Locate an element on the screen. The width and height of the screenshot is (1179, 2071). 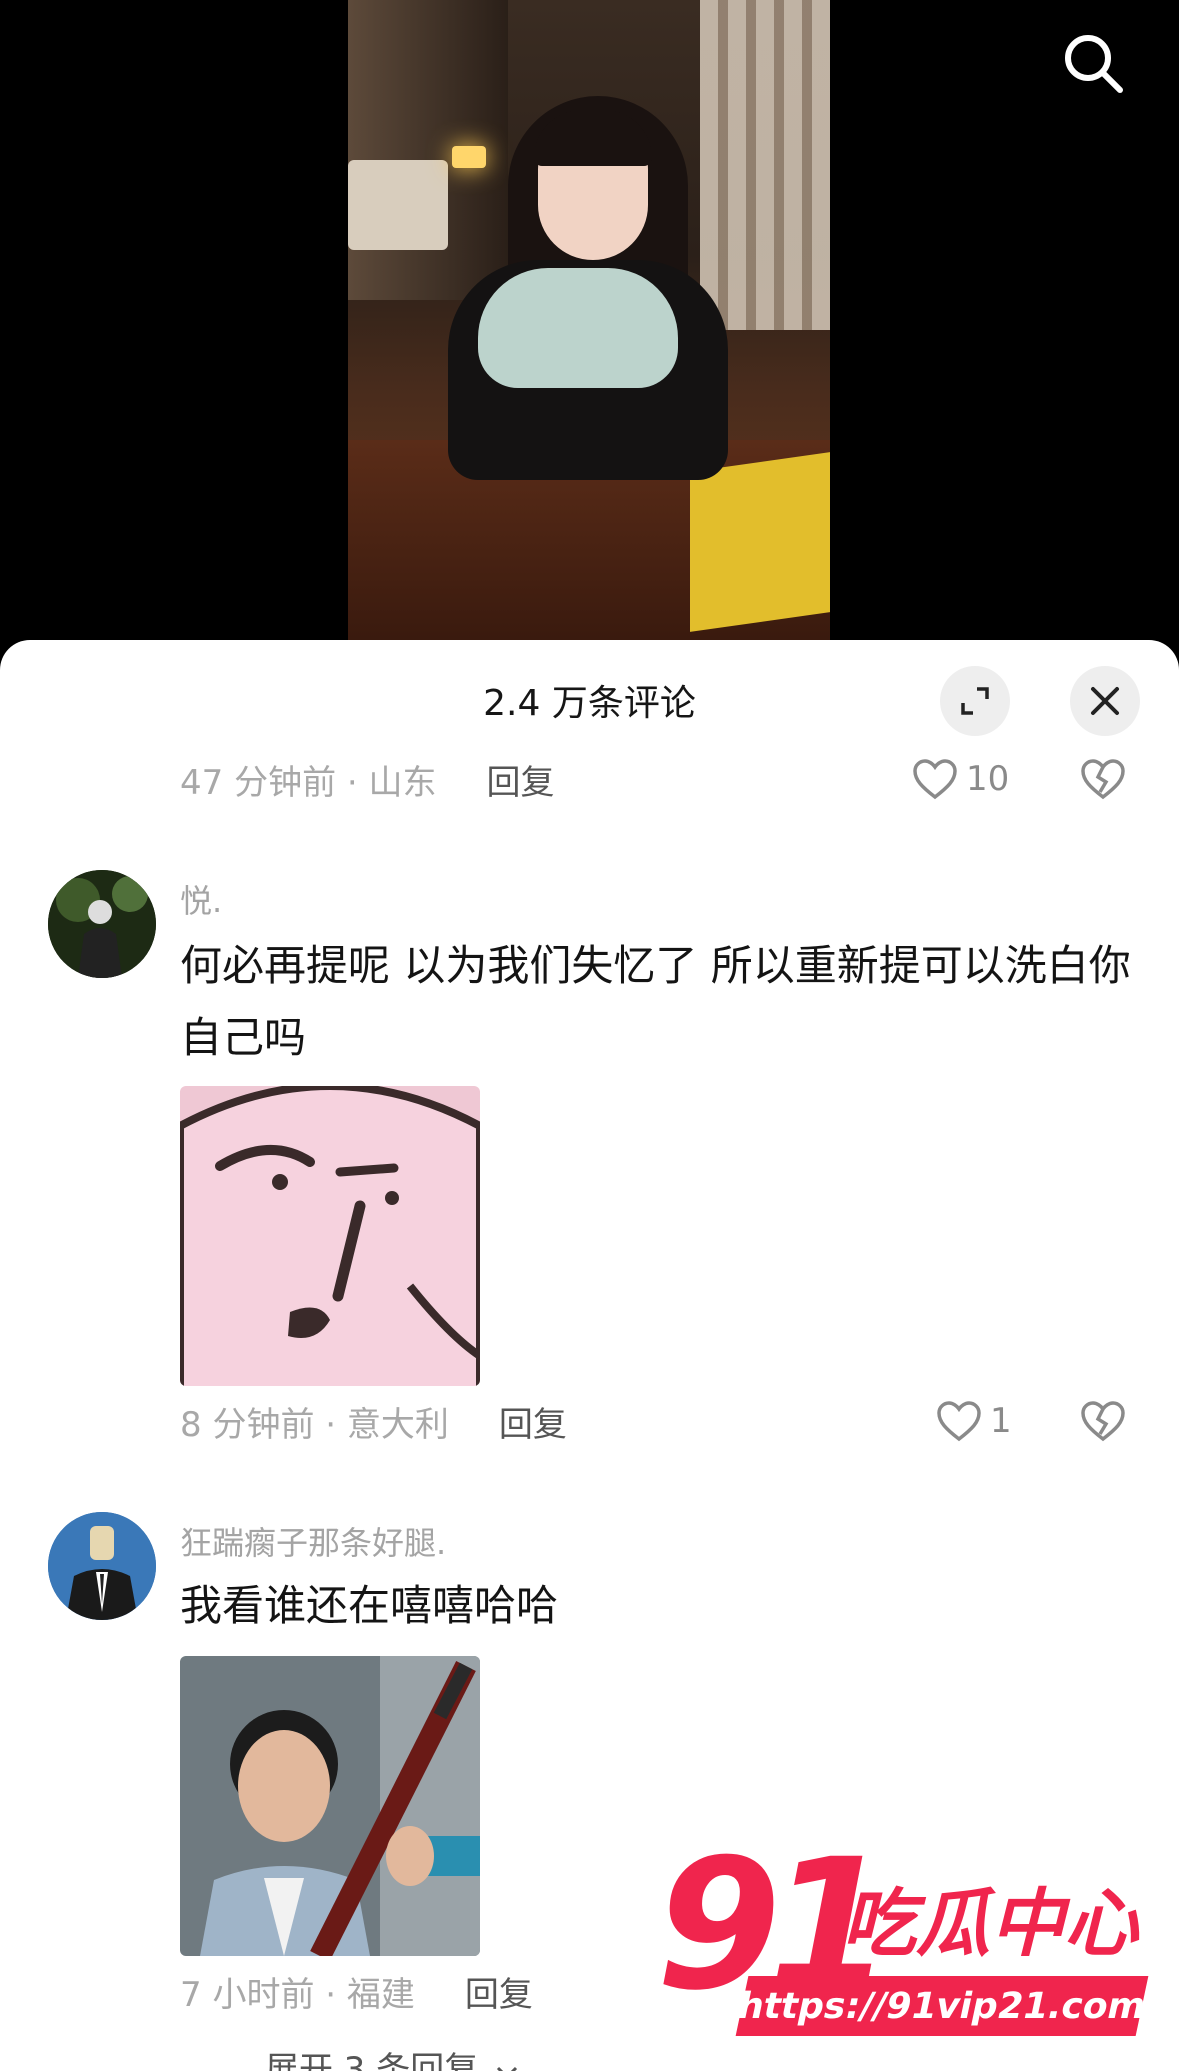
comment-time-location: 47 分钟前 · 山东 is located at coordinates (308, 782).